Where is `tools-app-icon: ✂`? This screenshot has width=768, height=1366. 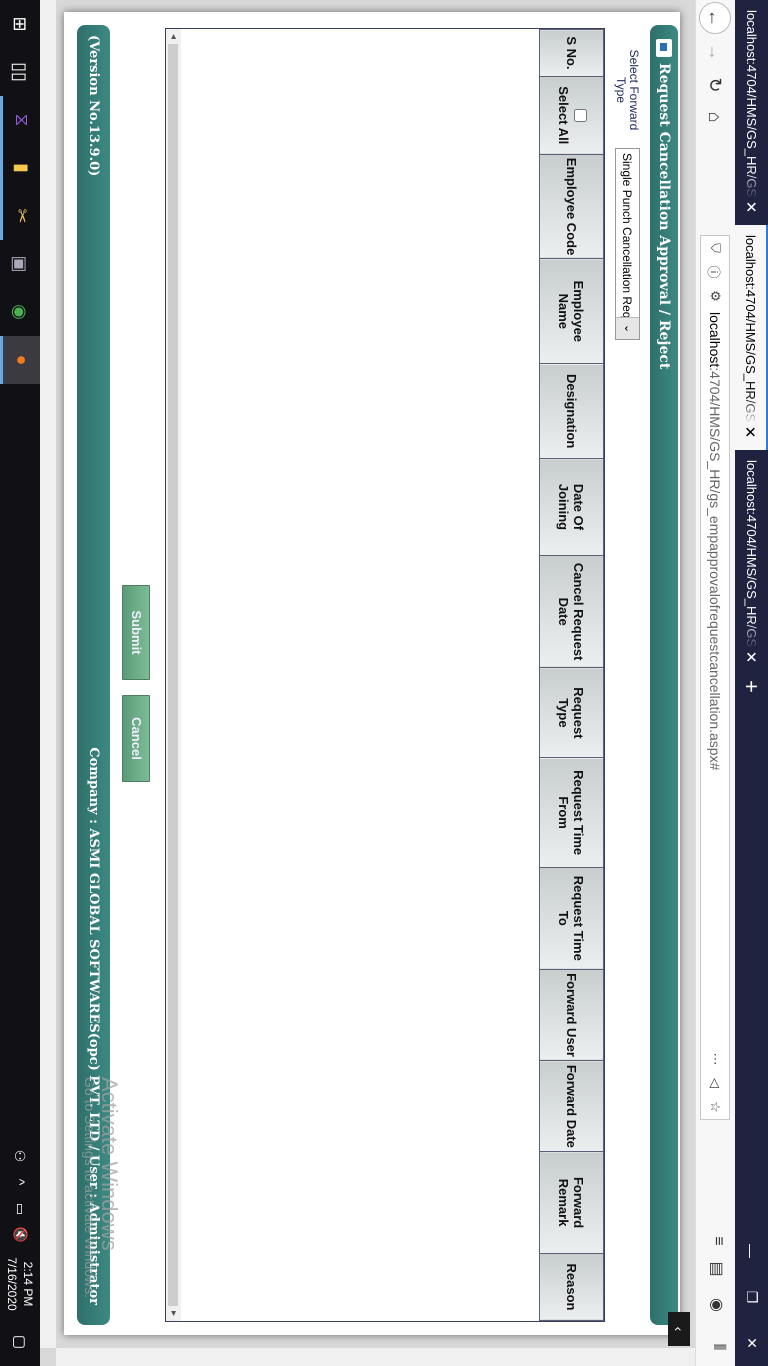 tools-app-icon: ✂ is located at coordinates (20, 216).